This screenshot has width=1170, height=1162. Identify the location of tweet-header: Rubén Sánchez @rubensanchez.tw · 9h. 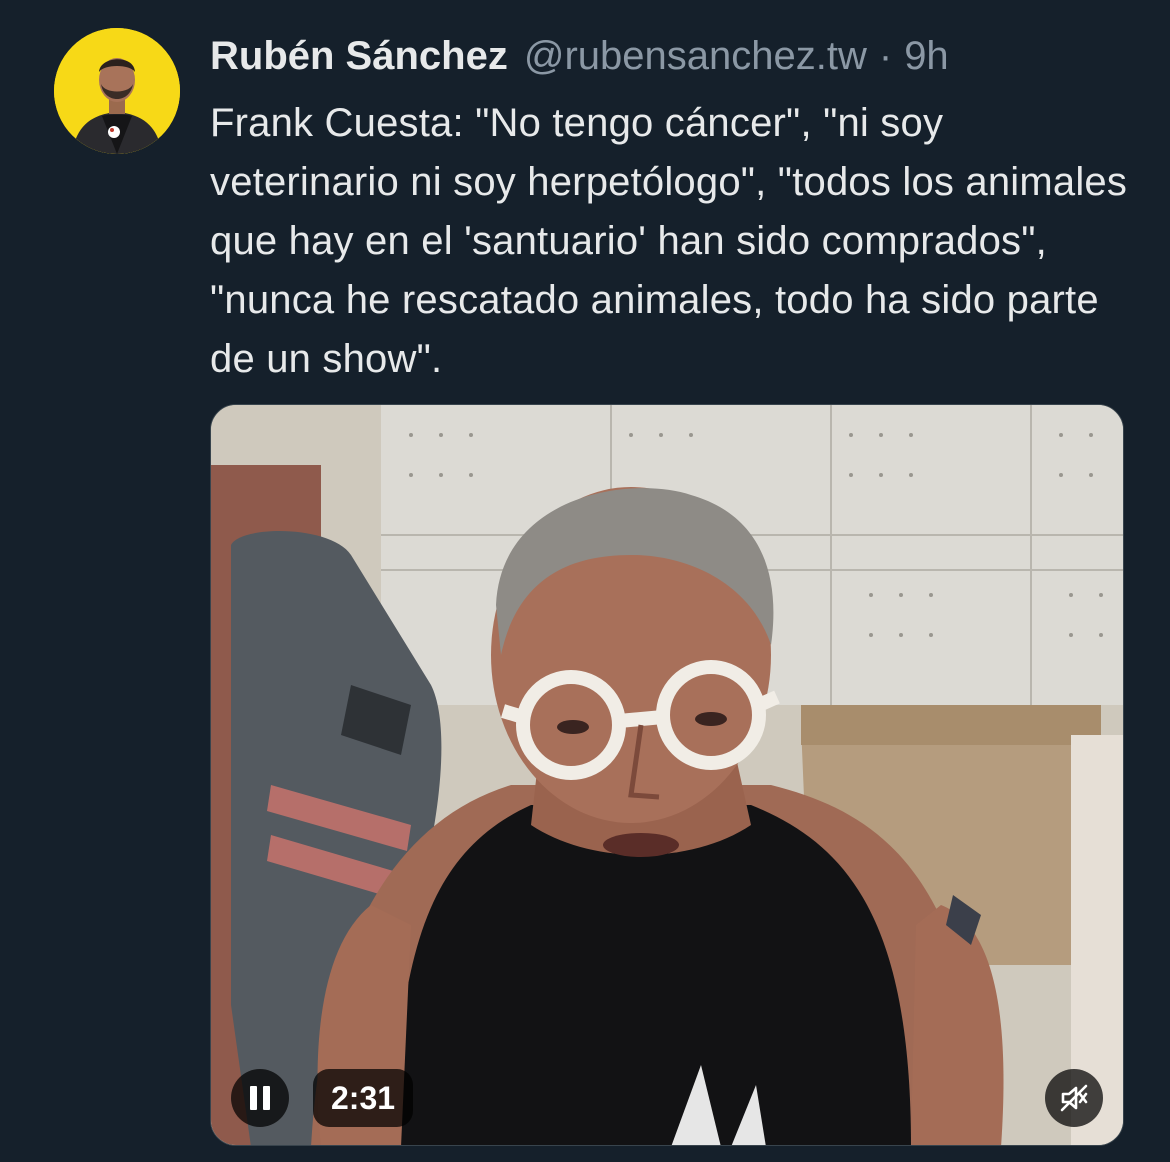
(579, 56).